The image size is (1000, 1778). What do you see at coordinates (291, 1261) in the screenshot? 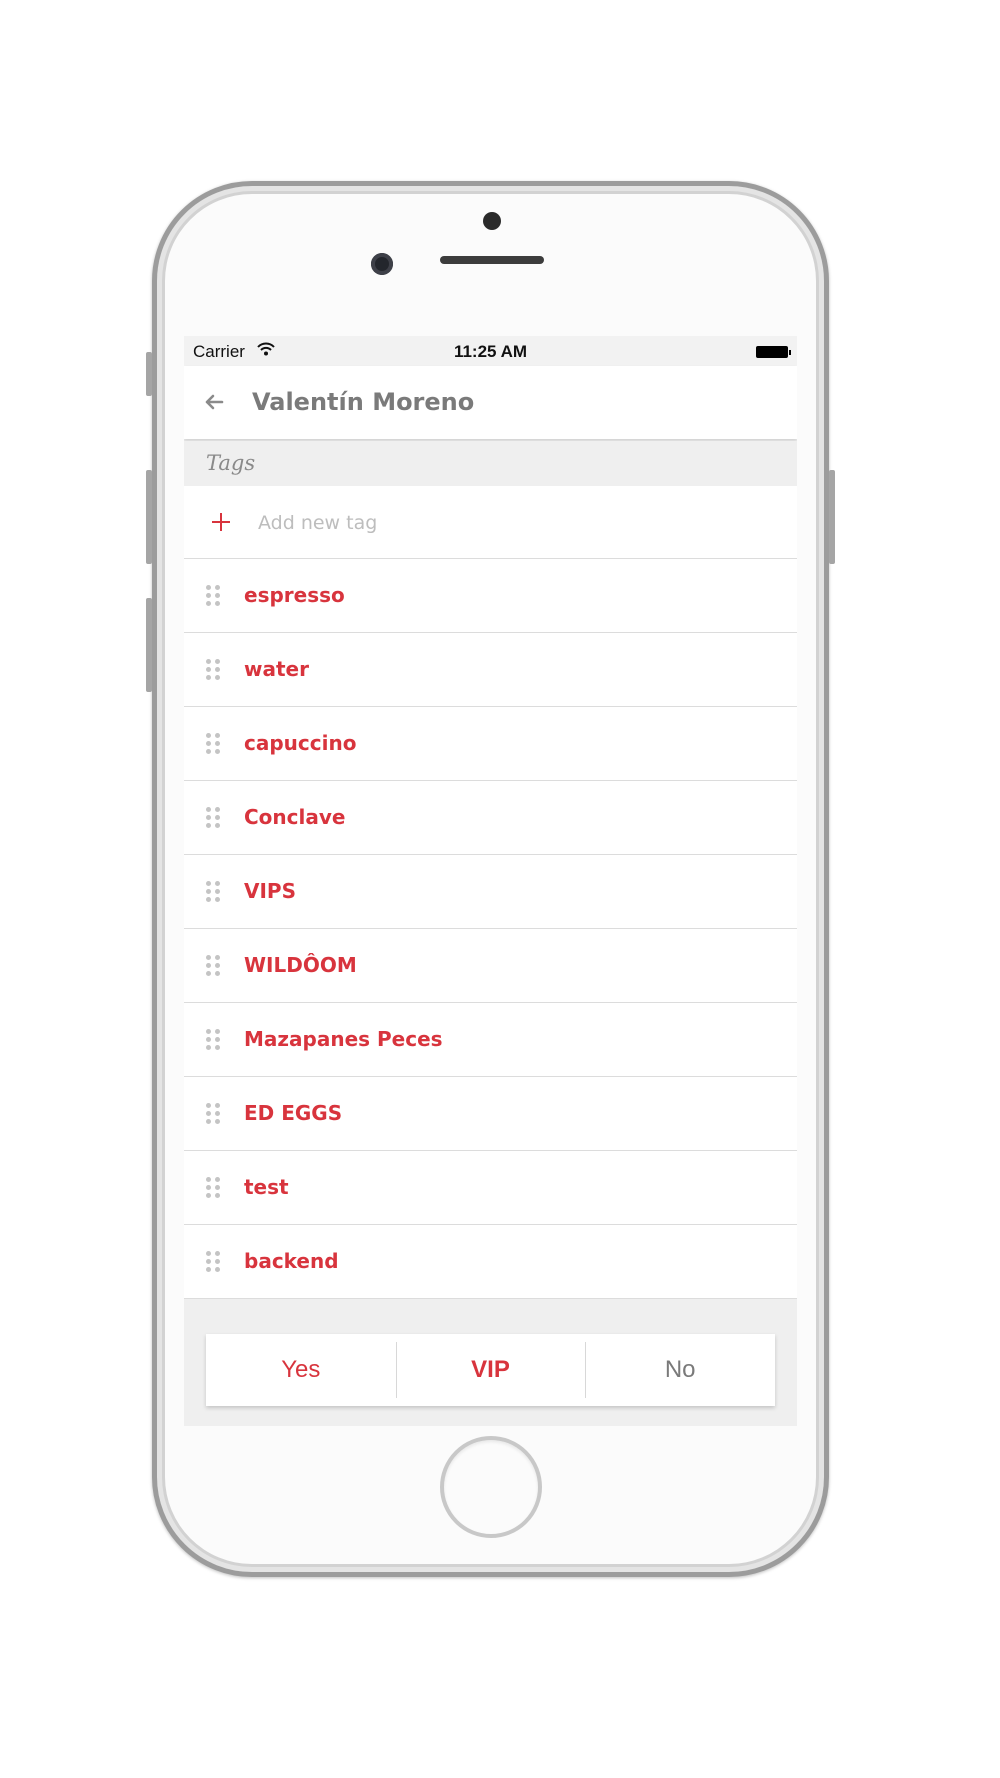
I see `tag-label: backend` at bounding box center [291, 1261].